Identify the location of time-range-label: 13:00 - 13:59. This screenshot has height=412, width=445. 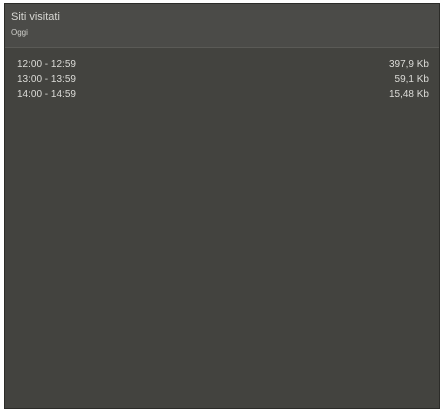
(46, 79).